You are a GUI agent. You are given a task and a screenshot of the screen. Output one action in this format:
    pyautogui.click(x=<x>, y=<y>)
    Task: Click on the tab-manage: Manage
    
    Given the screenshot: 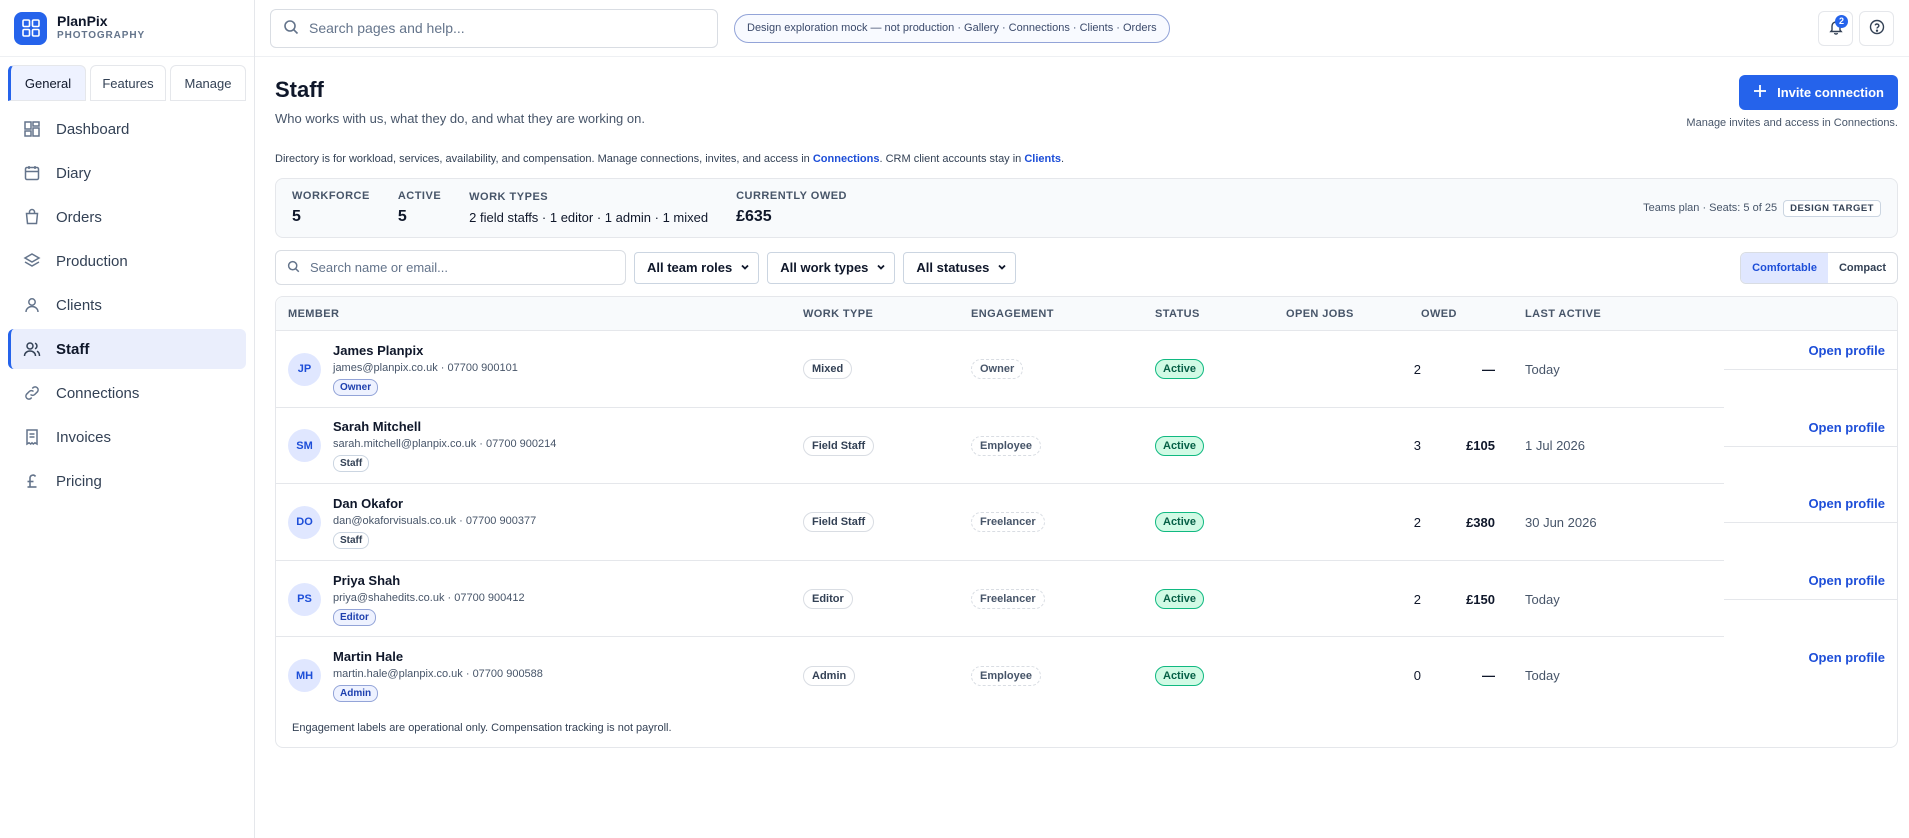 What is the action you would take?
    pyautogui.click(x=208, y=83)
    